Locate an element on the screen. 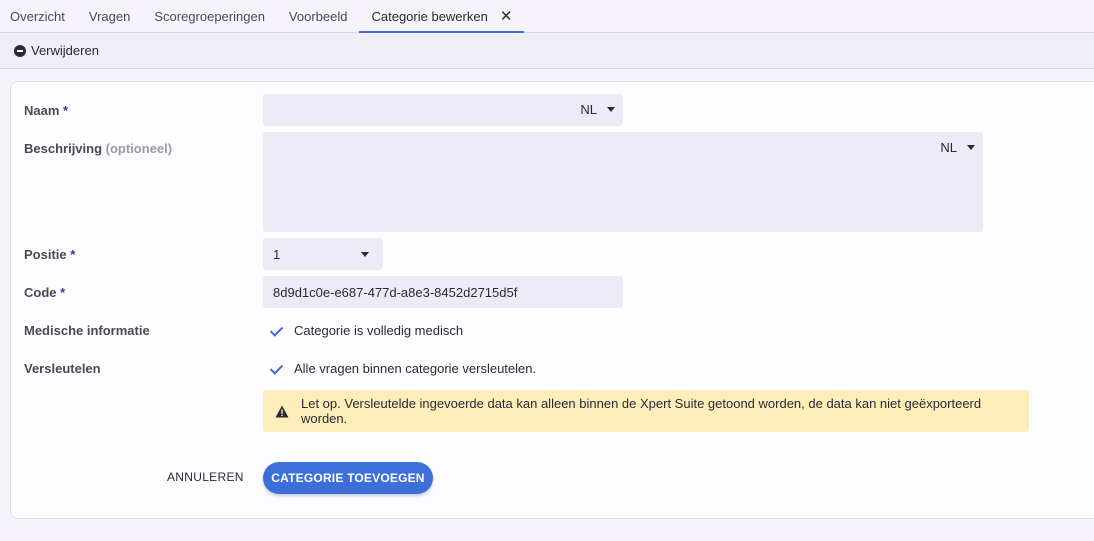 The image size is (1094, 541). medisch-checkbox: Categorie is volledig medisch is located at coordinates (367, 330).